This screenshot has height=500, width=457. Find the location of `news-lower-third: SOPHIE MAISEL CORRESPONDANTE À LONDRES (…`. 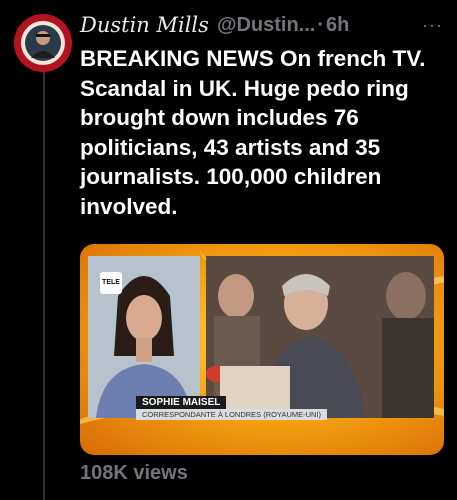

news-lower-third: SOPHIE MAISEL CORRESPONDANTE À LONDRES (… is located at coordinates (232, 409).